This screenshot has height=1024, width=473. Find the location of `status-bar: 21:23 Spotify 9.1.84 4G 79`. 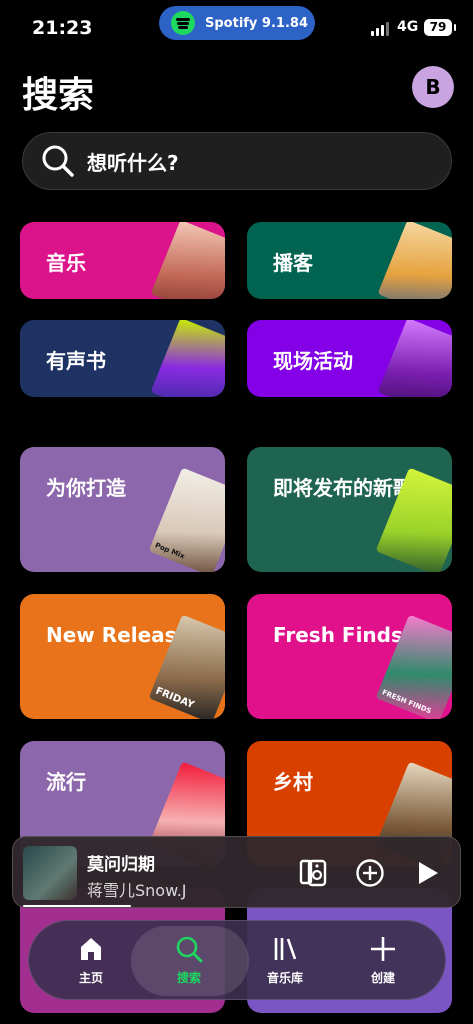

status-bar: 21:23 Spotify 9.1.84 4G 79 is located at coordinates (236, 29).